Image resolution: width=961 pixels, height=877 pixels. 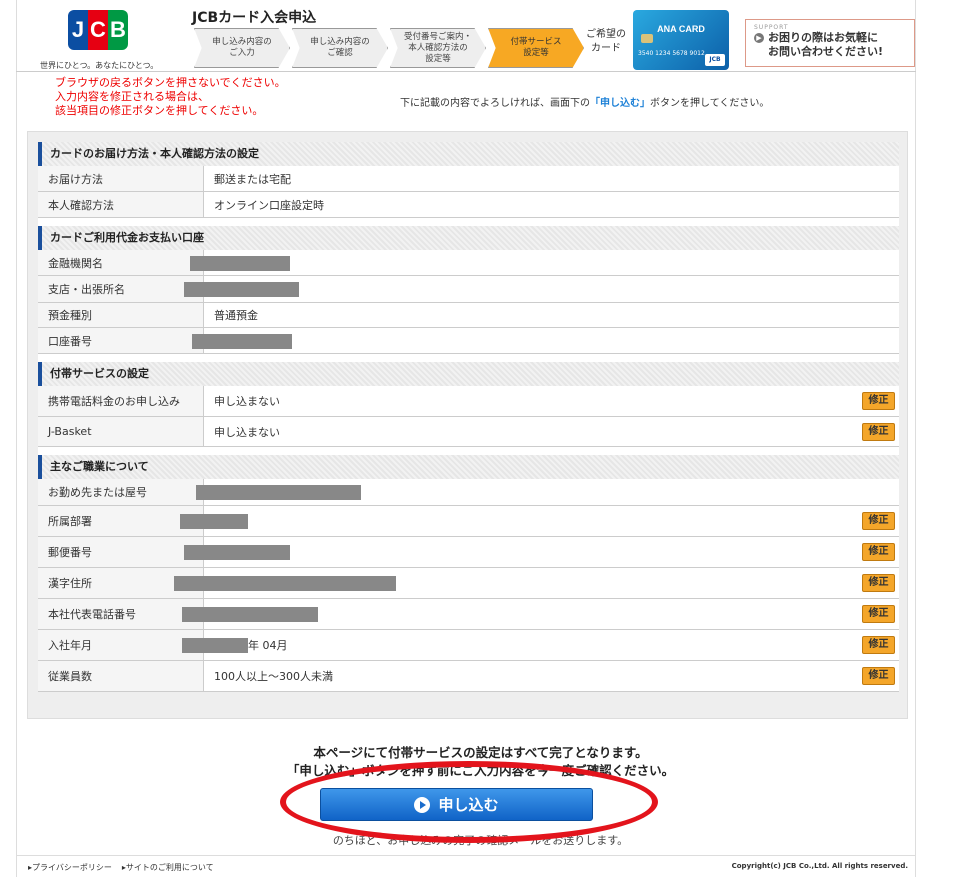 What do you see at coordinates (121, 401) in the screenshot?
I see `row-label: 携帯電話料金のお申し込み` at bounding box center [121, 401].